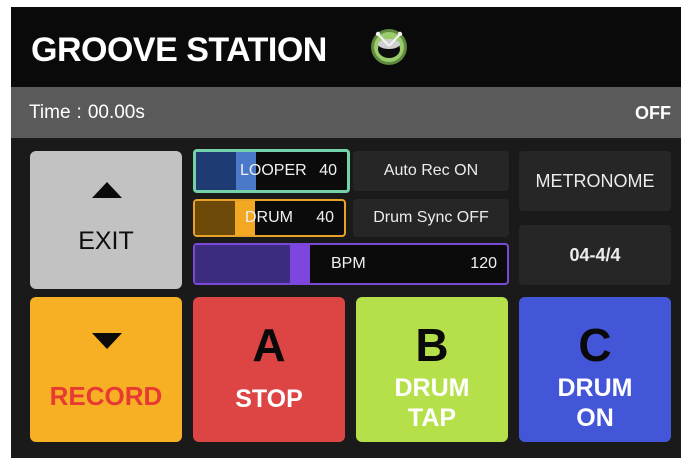  I want to click on drum-label: DRUM, so click(269, 217).